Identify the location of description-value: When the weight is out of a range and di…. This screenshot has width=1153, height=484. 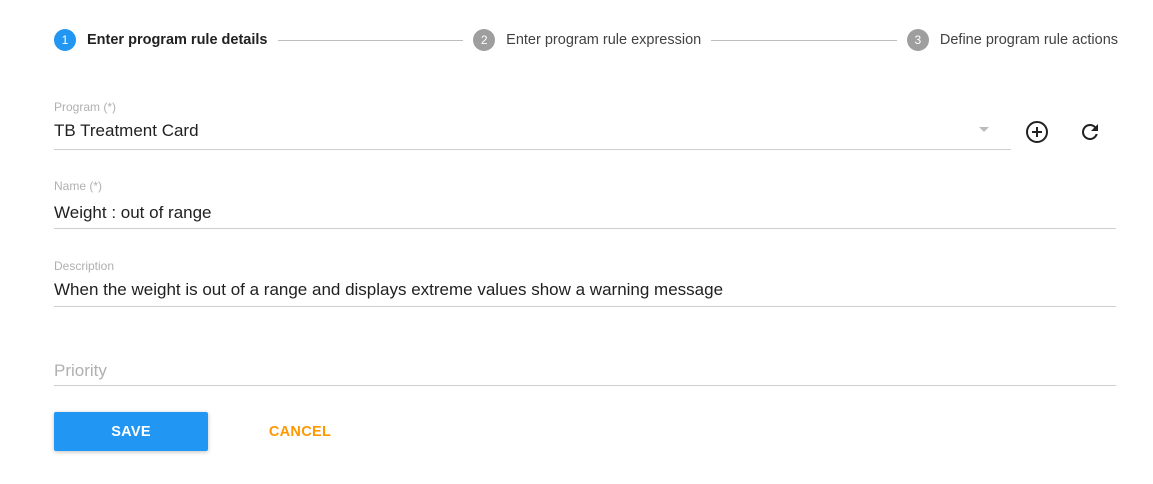
(389, 289).